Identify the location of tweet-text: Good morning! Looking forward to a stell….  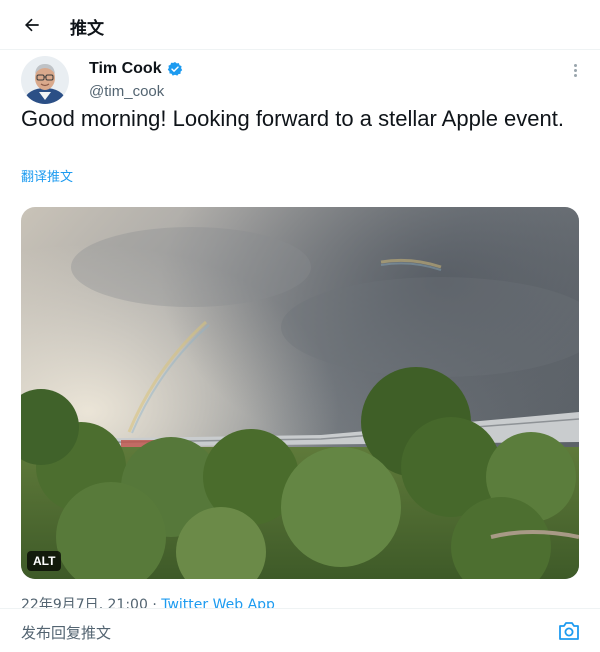
(292, 118).